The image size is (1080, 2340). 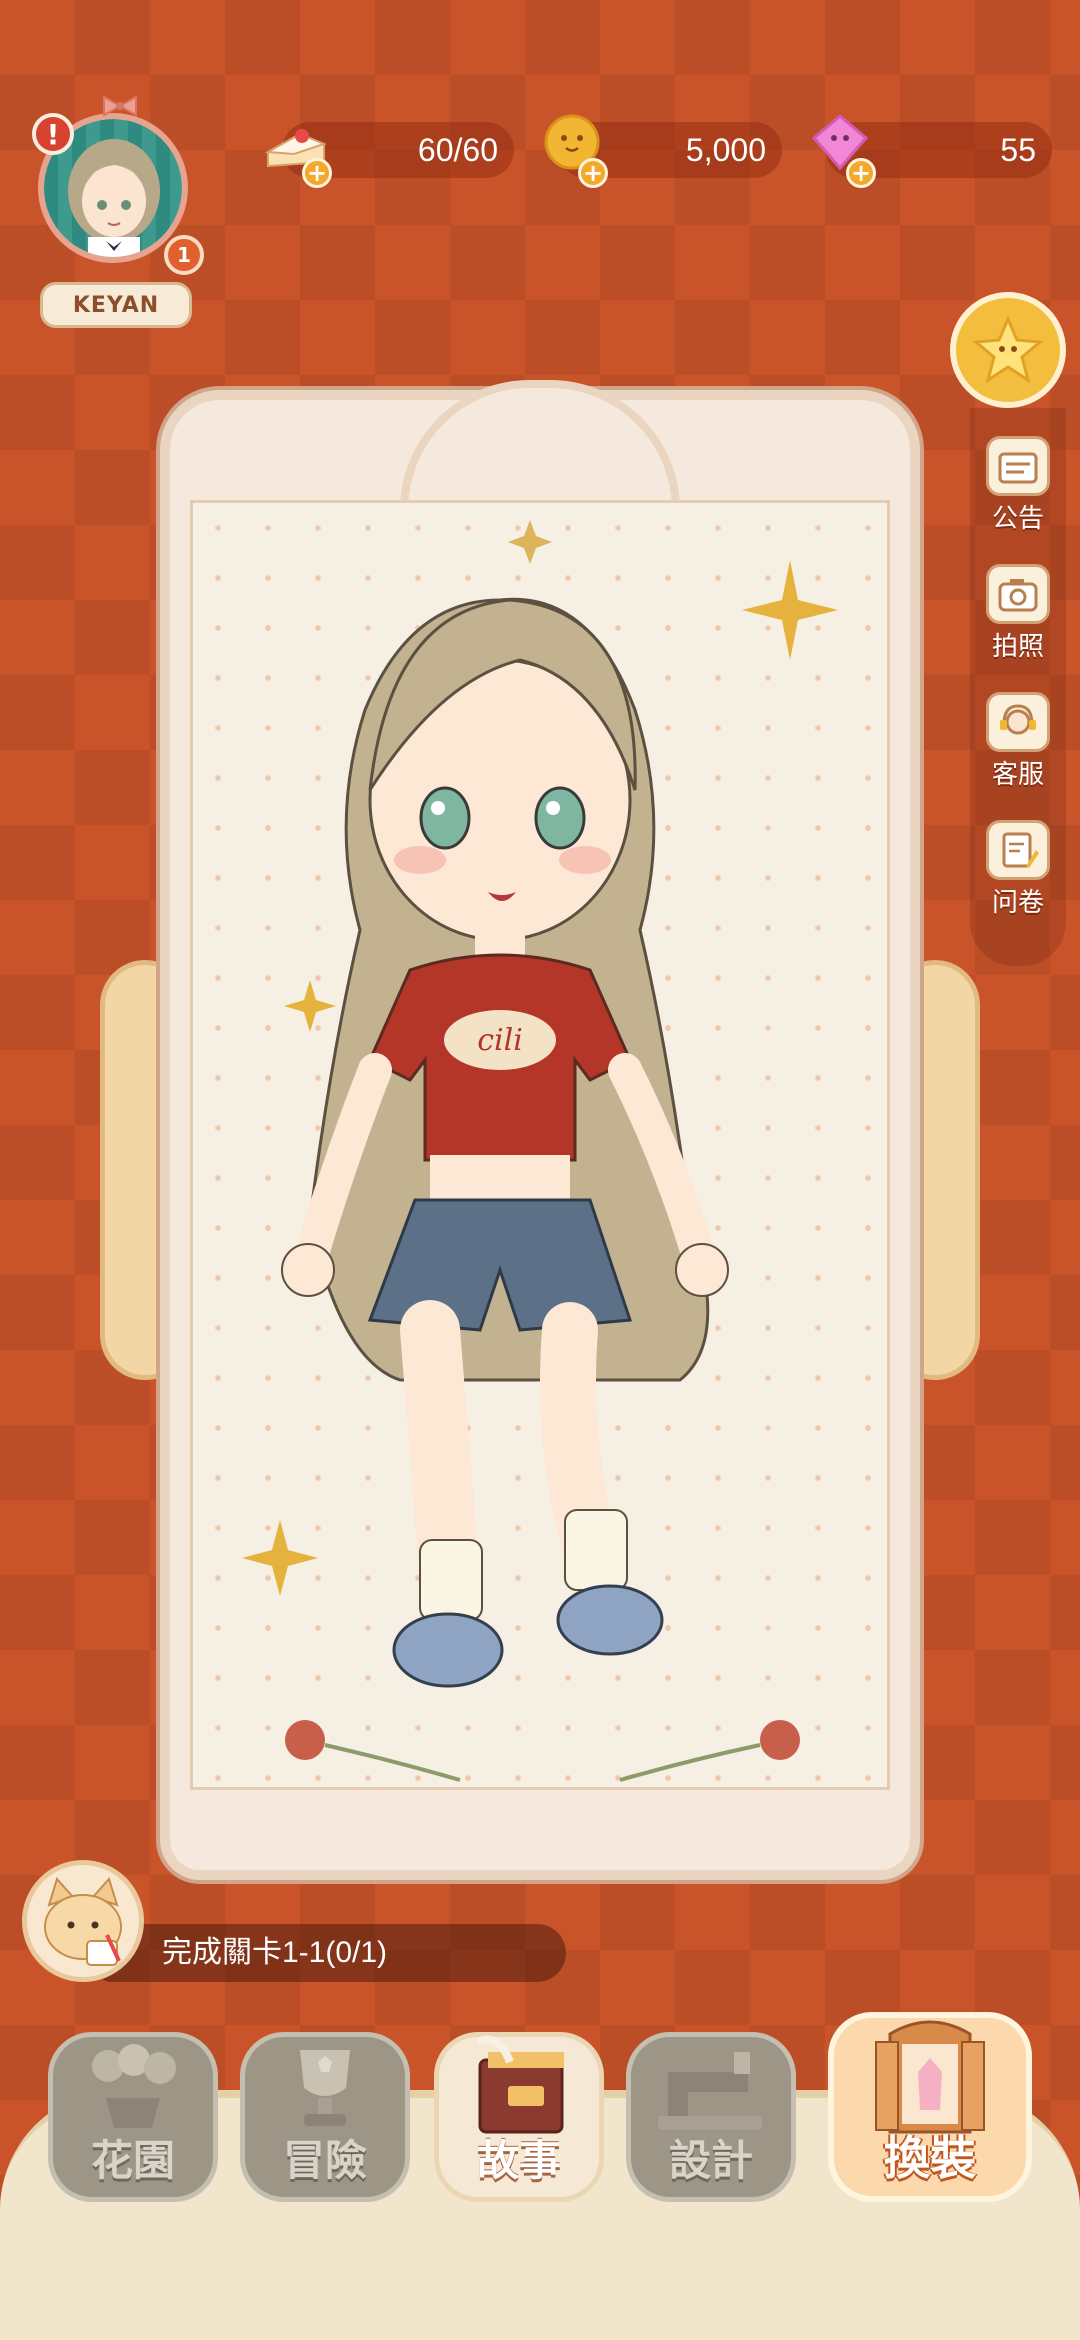 I want to click on quest-tracker: 完成關卡1-1(0/1), so click(x=333, y=1953).